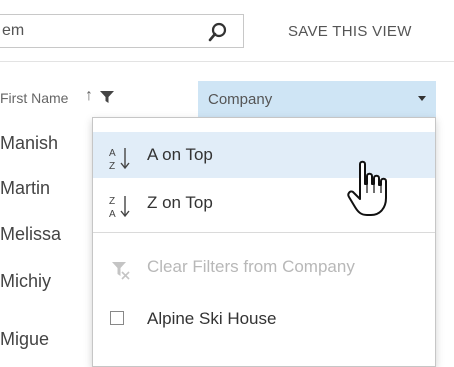 The height and width of the screenshot is (367, 454). Describe the element at coordinates (95, 98) in the screenshot. I see `column-header-first-name: First Name ↑` at that location.